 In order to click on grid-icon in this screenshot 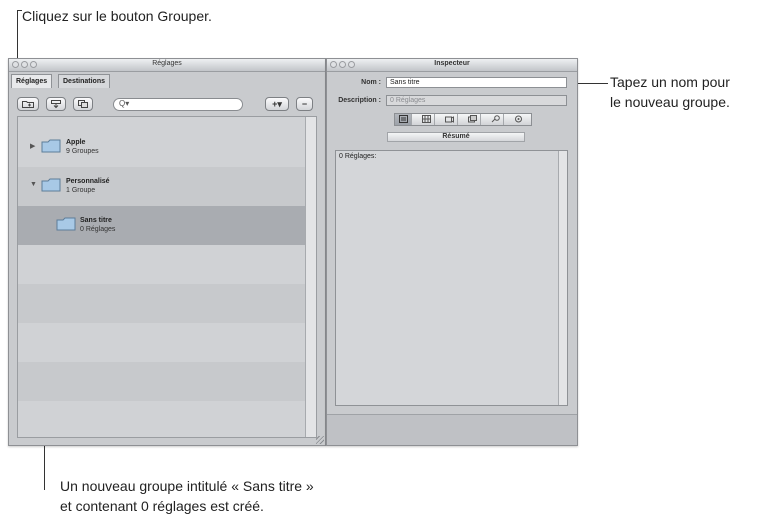, I will do `click(426, 119)`.